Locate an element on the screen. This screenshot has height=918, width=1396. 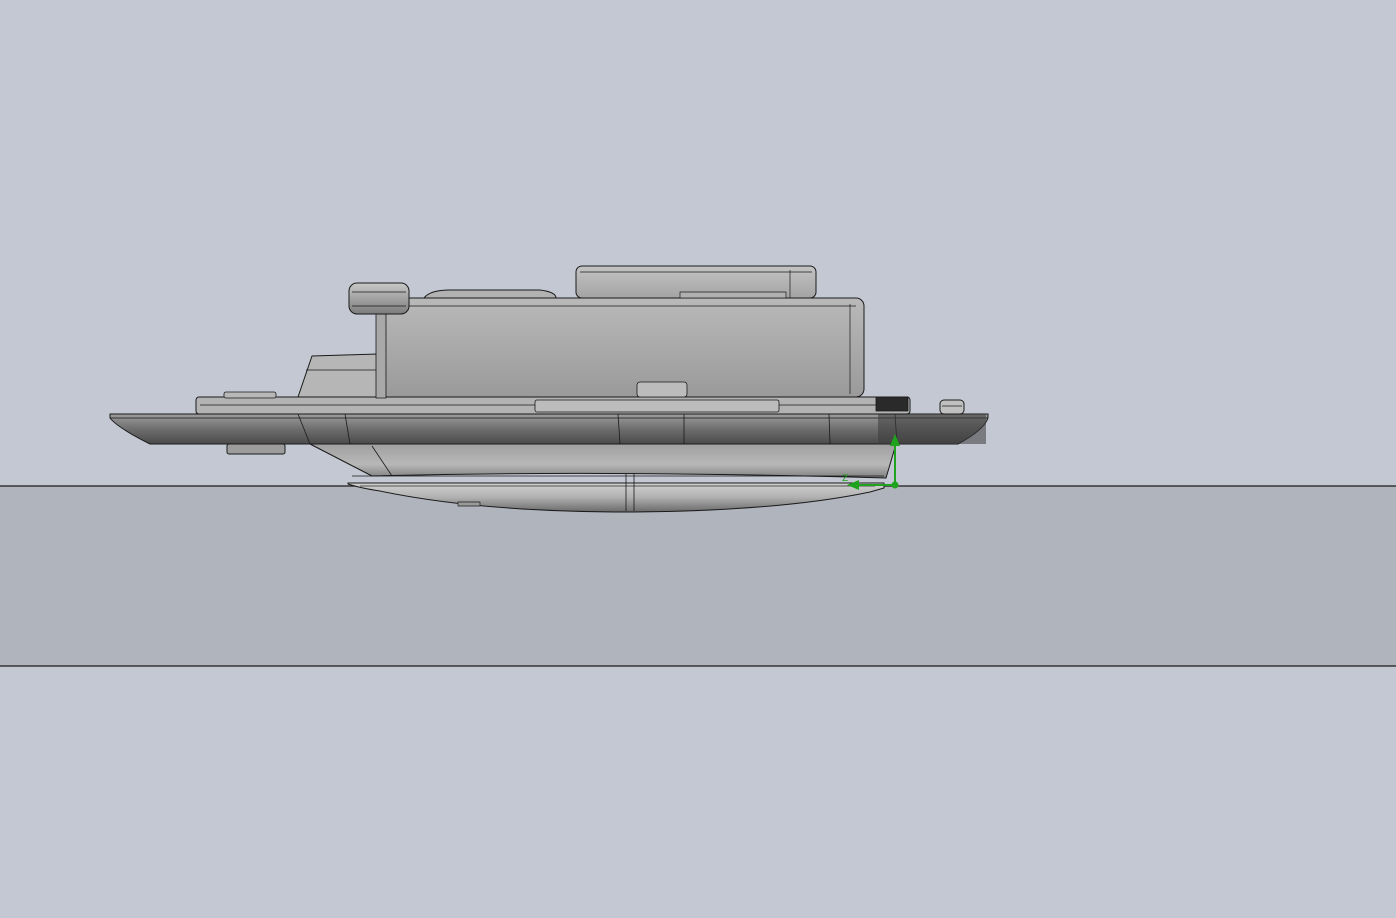
adjustment-knob is located at coordinates (379, 298).